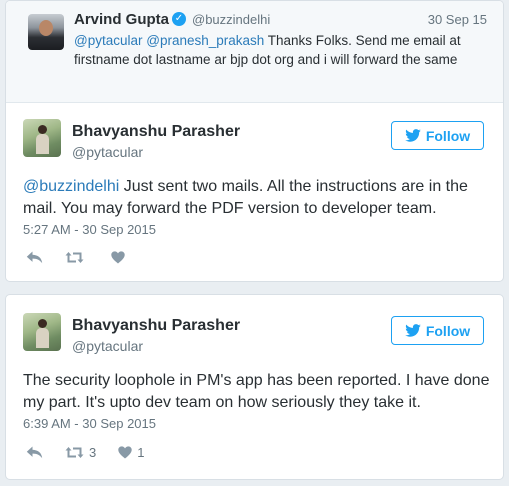 This screenshot has height=486, width=509. What do you see at coordinates (231, 19) in the screenshot?
I see `author-handle: @buzzindelhi` at bounding box center [231, 19].